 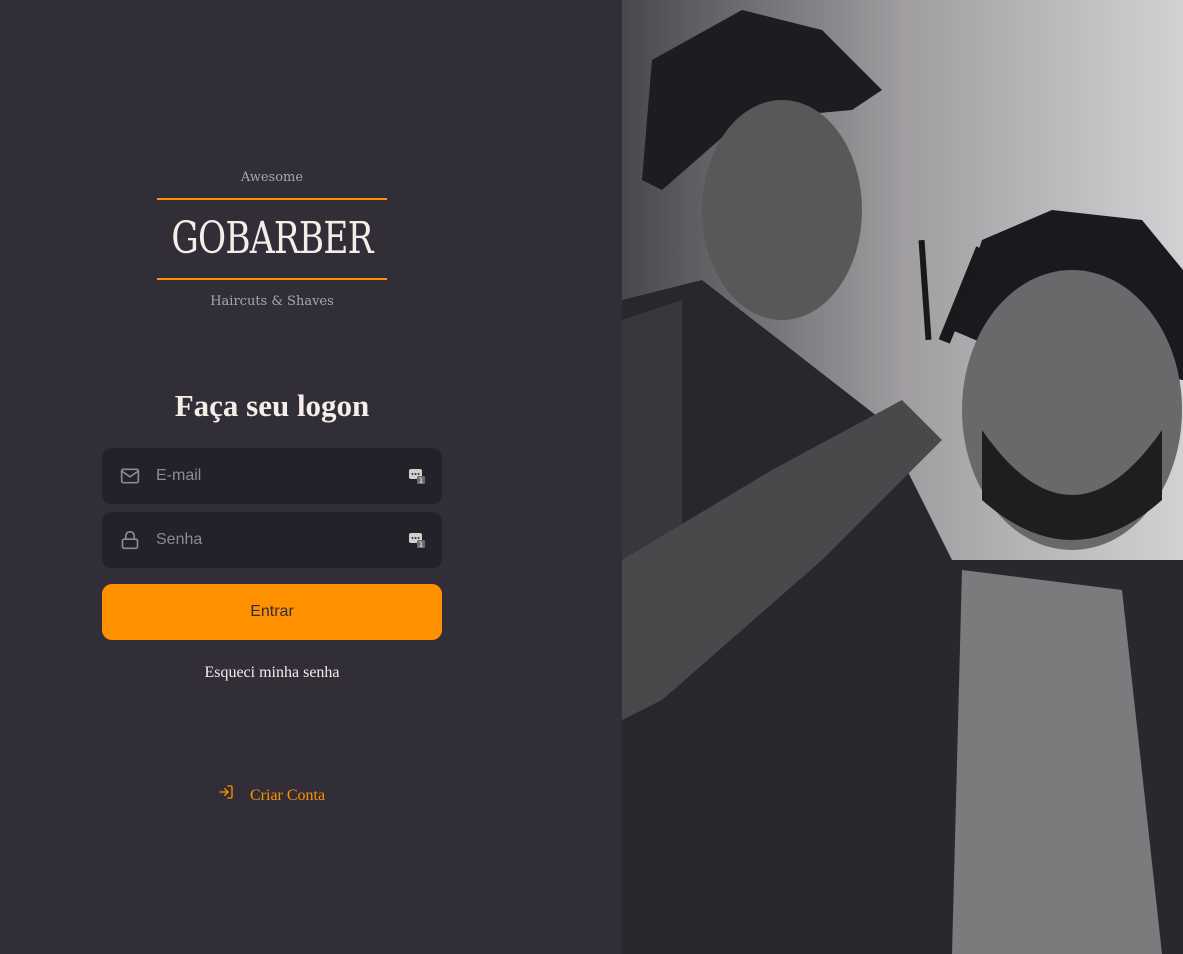 What do you see at coordinates (272, 301) in the screenshot?
I see `logo-tagline-bottom: Haircuts & Shaves` at bounding box center [272, 301].